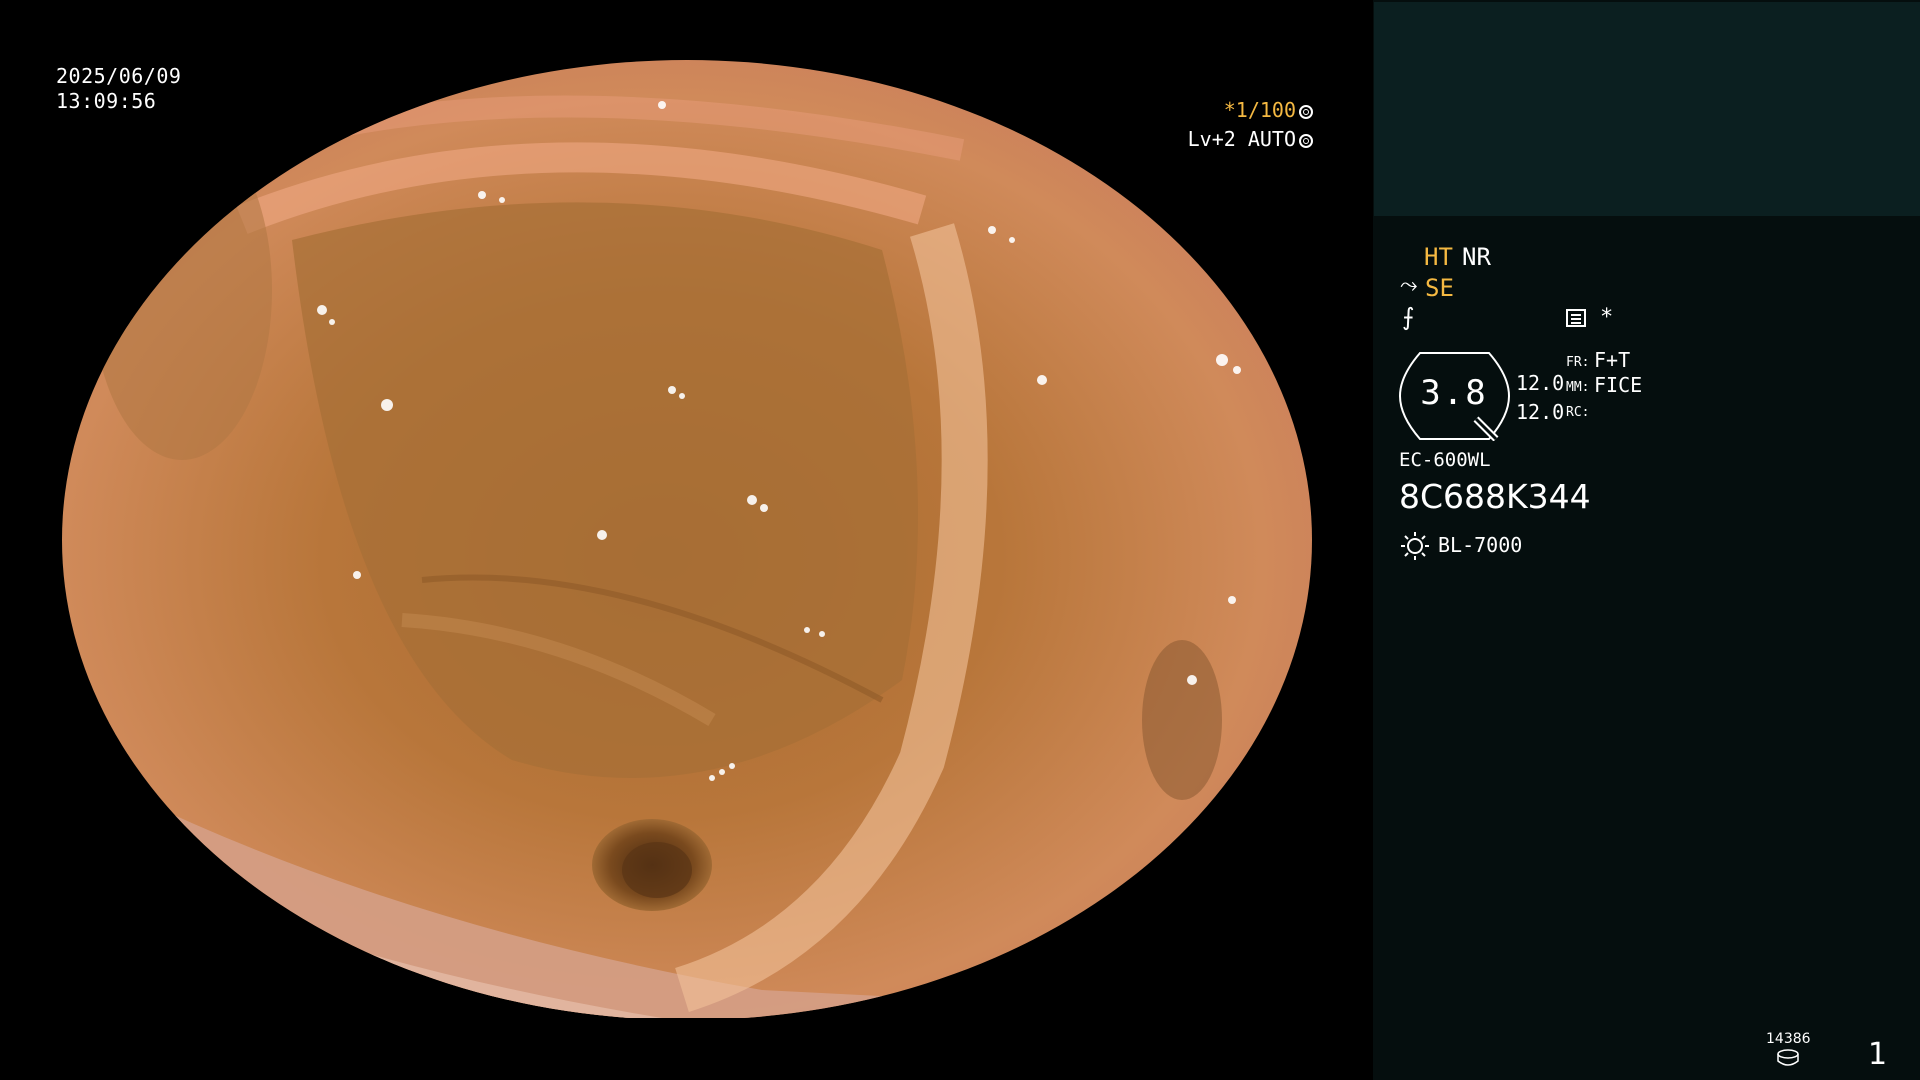 The width and height of the screenshot is (1920, 1080). I want to click on rc-label: RC:, so click(1578, 412).